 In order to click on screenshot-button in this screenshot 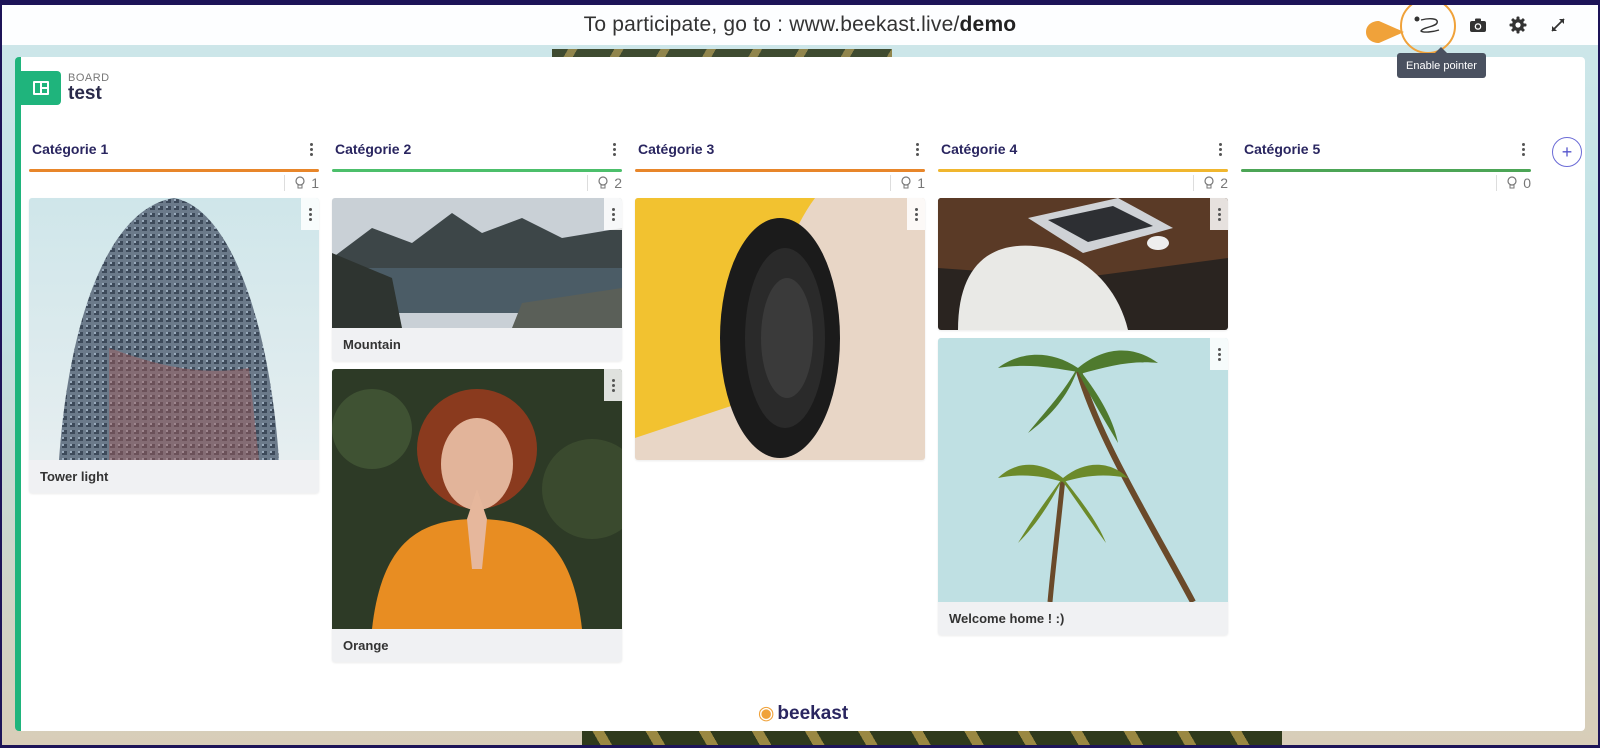, I will do `click(1478, 25)`.